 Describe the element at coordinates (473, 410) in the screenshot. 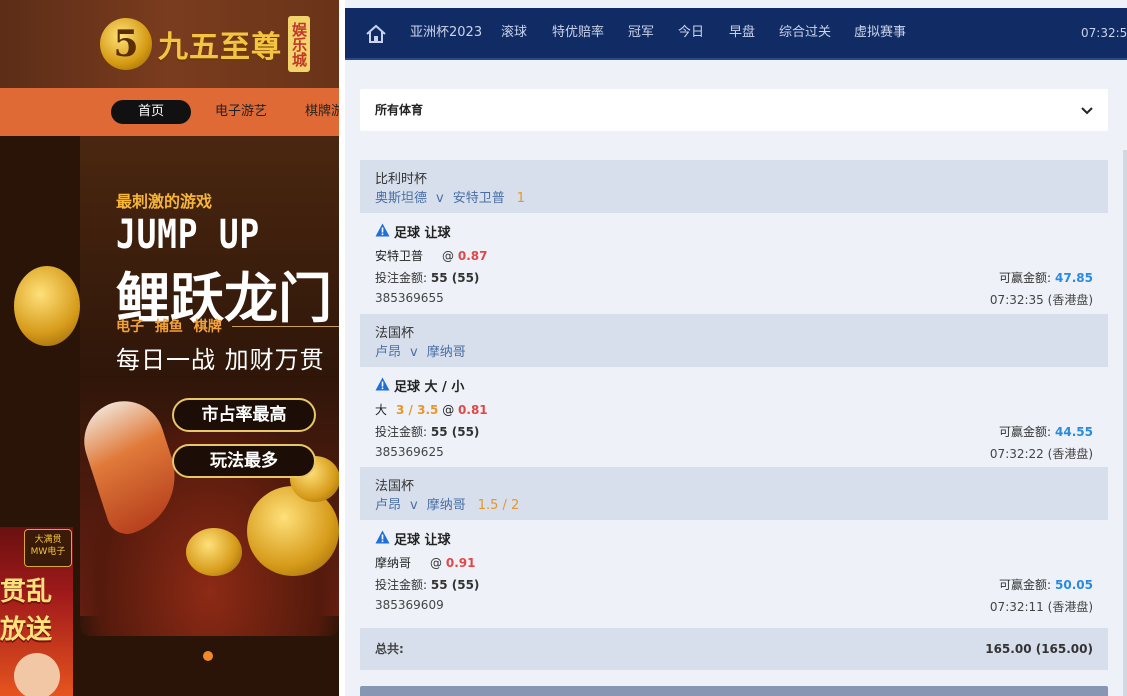

I see `odds-value: 0.81` at that location.